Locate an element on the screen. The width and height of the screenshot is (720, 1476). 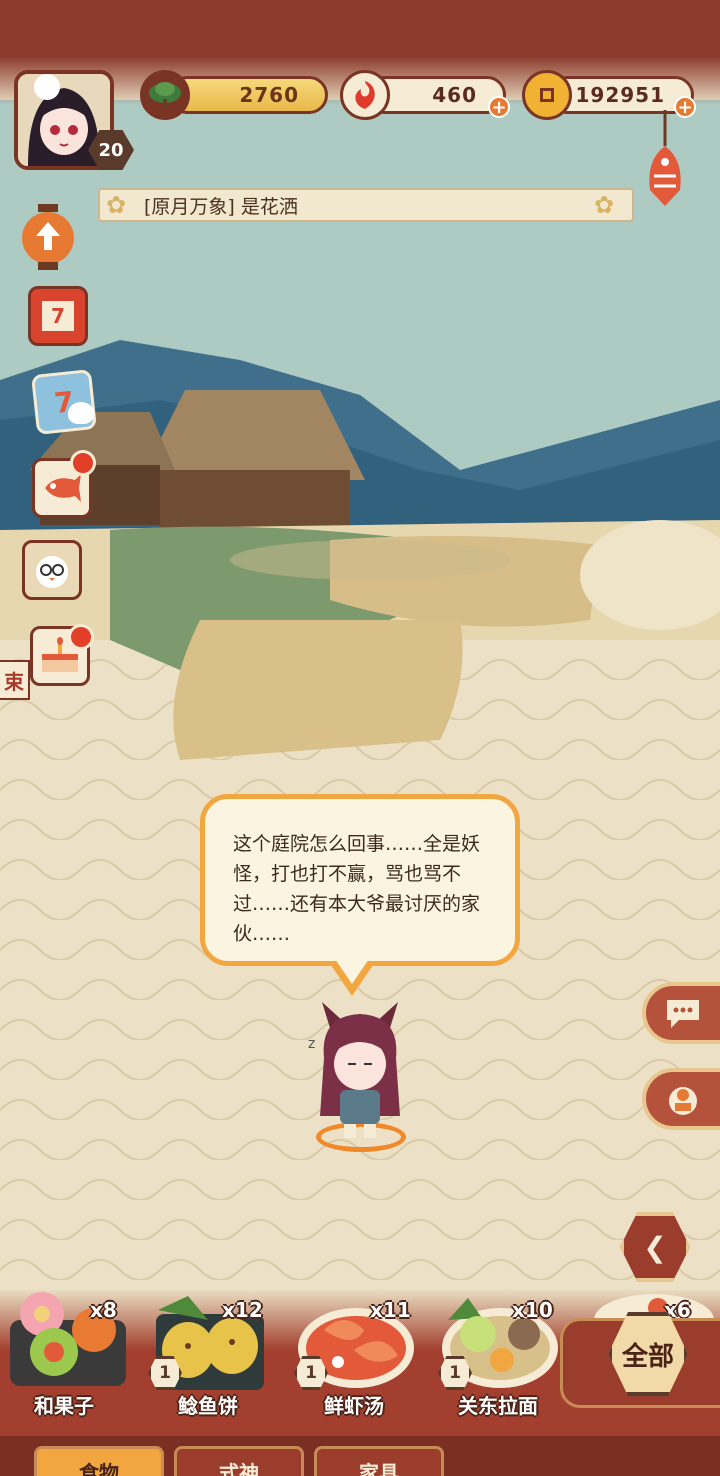
flower-left-icon: ✿ is located at coordinates (116, 205).